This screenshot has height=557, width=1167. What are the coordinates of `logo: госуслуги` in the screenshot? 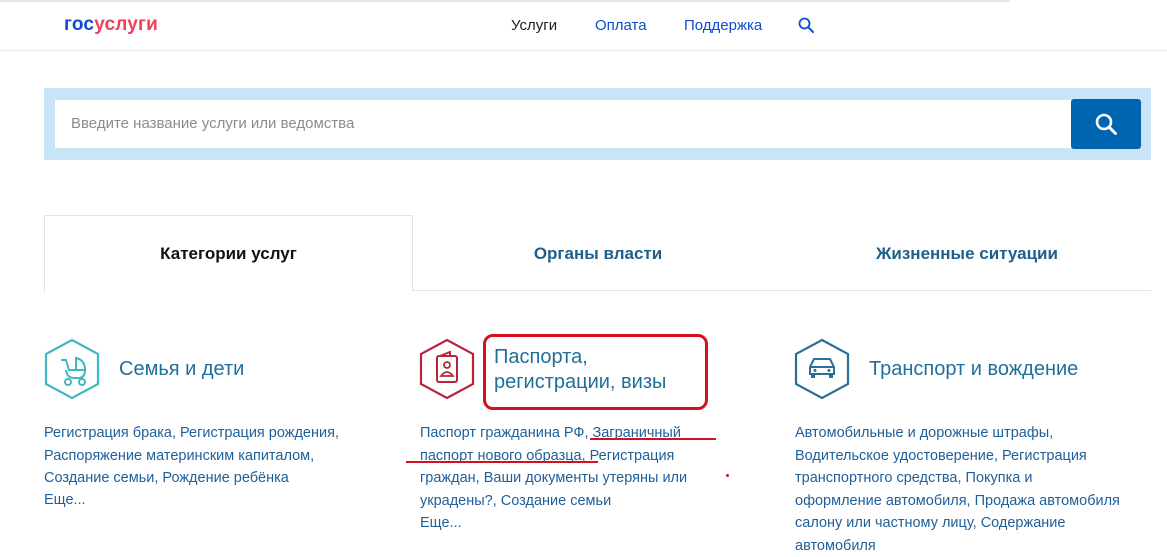 It's located at (111, 25).